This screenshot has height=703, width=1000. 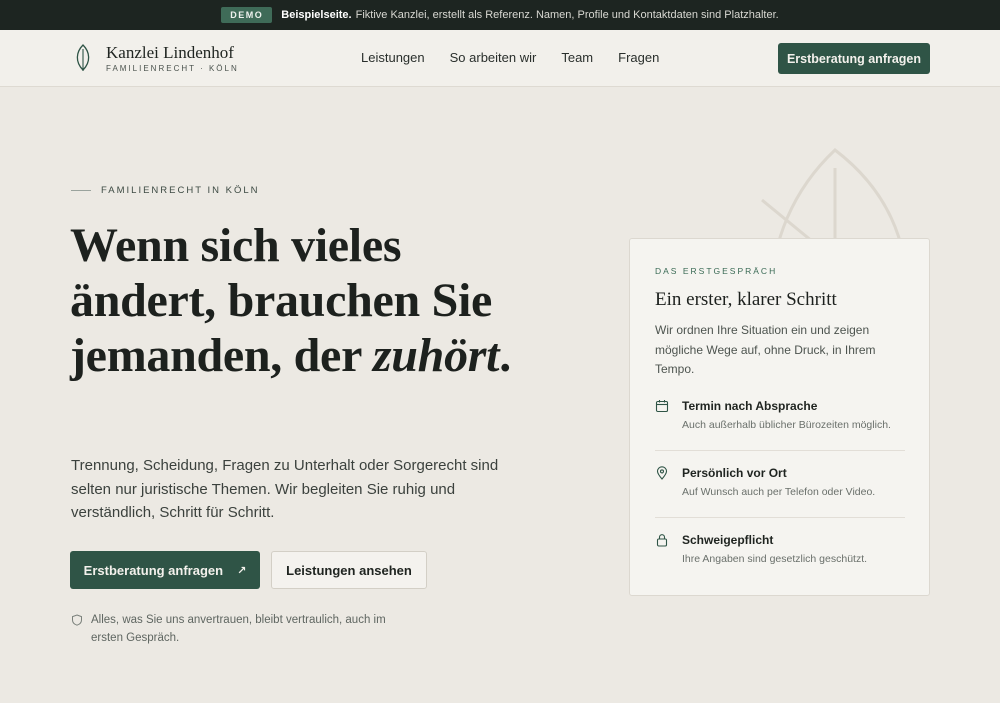 I want to click on nav-item-so-arbeiten-wir: So arbeiten wir, so click(x=493, y=57).